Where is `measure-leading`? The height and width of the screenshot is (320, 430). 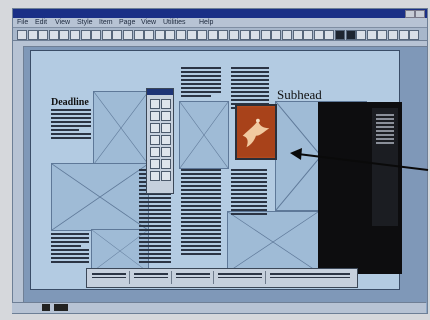 measure-leading is located at coordinates (240, 277).